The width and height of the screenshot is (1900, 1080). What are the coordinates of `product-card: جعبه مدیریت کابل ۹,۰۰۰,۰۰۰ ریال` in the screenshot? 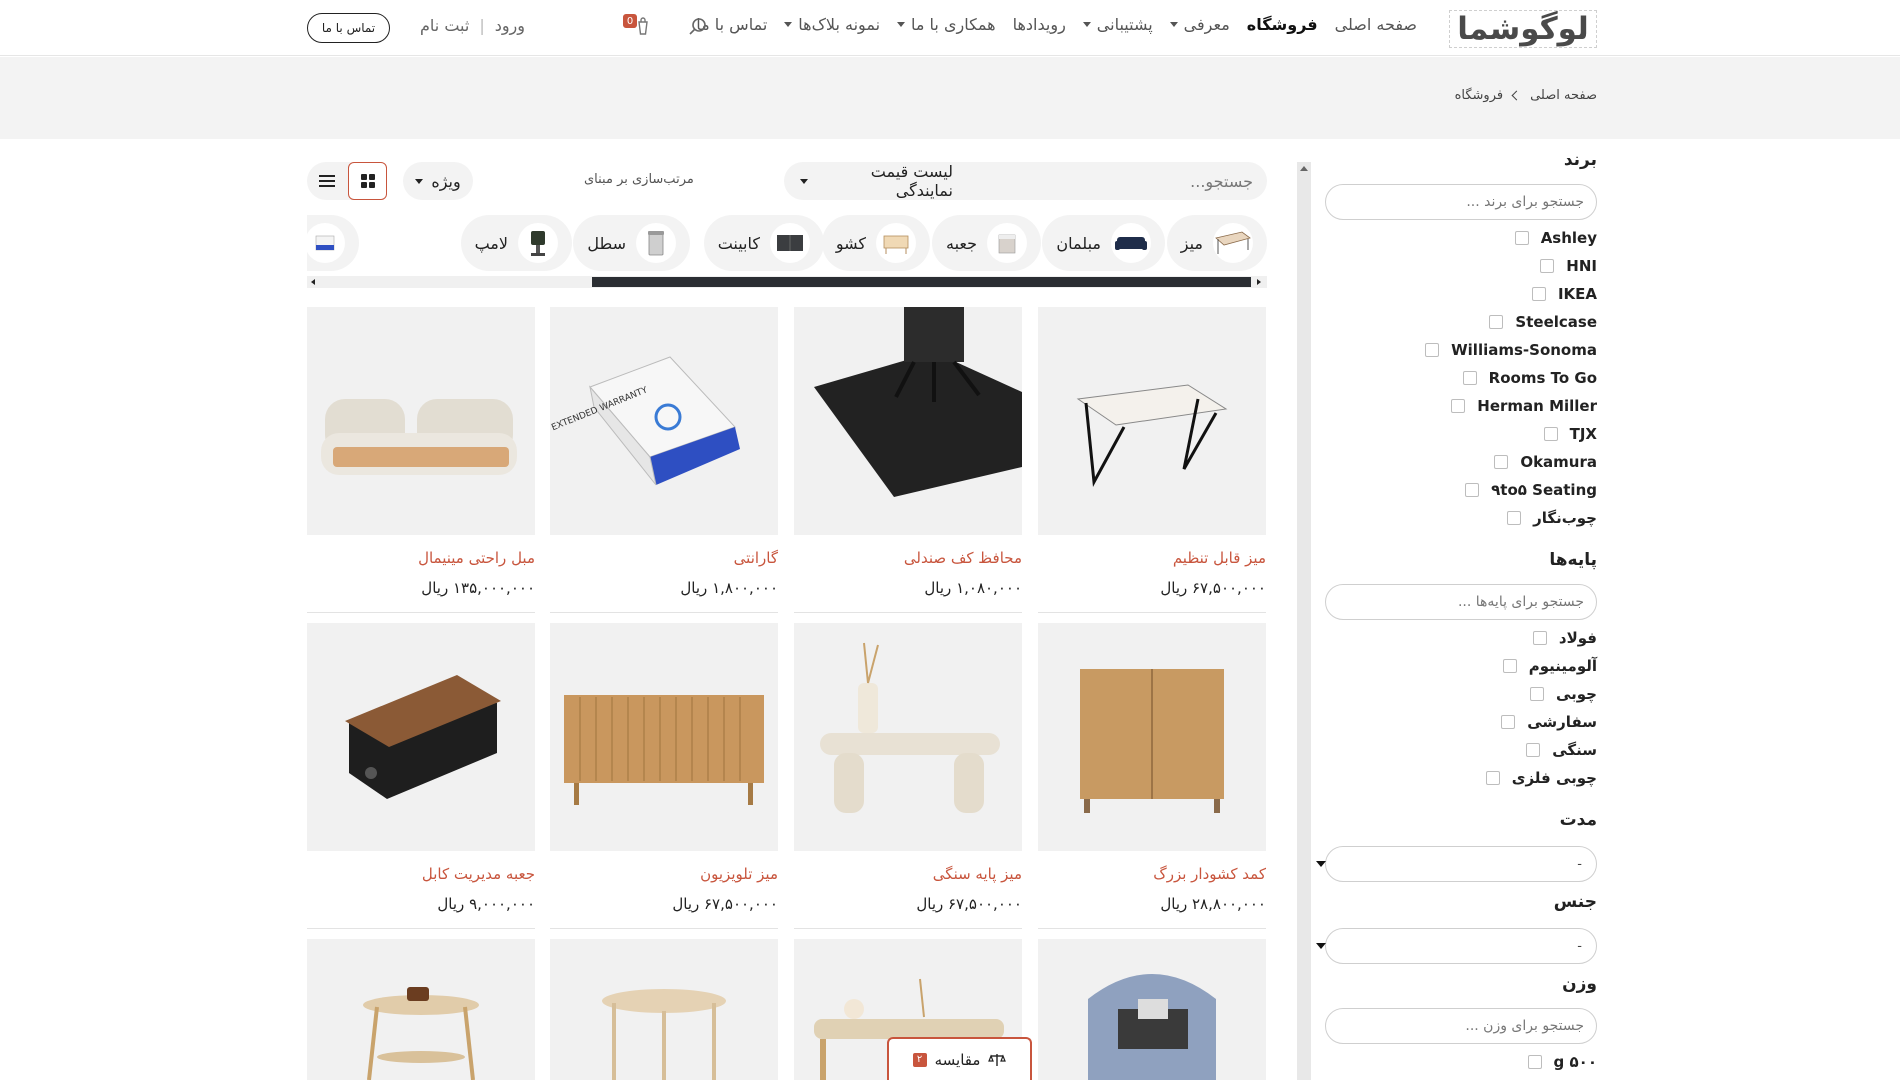 It's located at (421, 776).